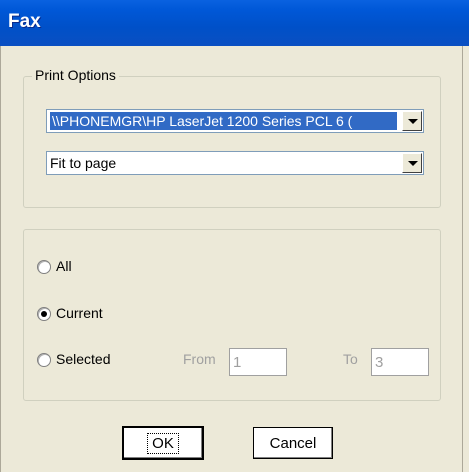  I want to click on printer-dropdown-button, so click(412, 121).